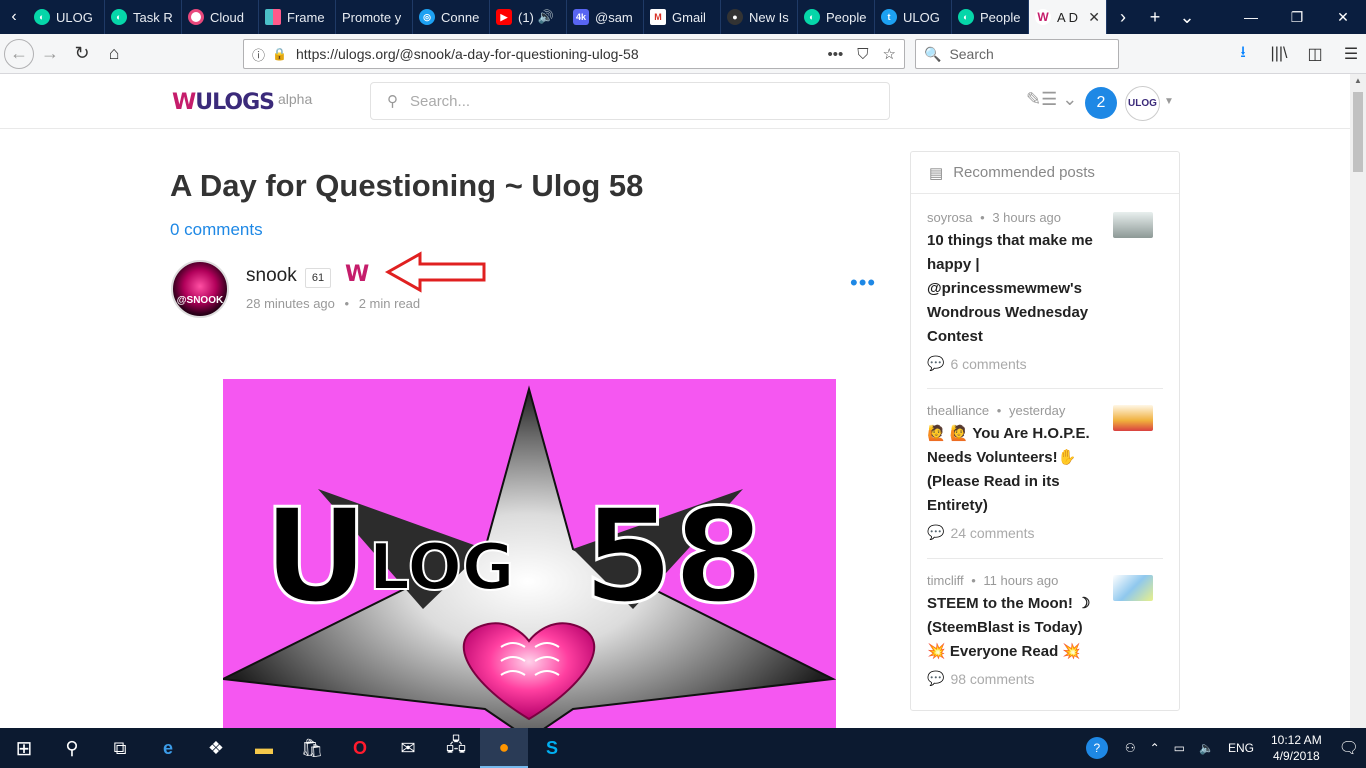 This screenshot has width=1366, height=768. I want to click on browser-tab: Cloud, so click(220, 17).